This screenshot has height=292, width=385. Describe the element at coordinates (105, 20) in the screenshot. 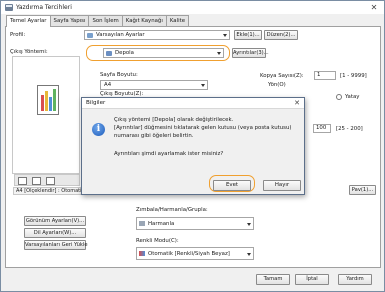

I see `tab-finishing: Son İşlem` at that location.